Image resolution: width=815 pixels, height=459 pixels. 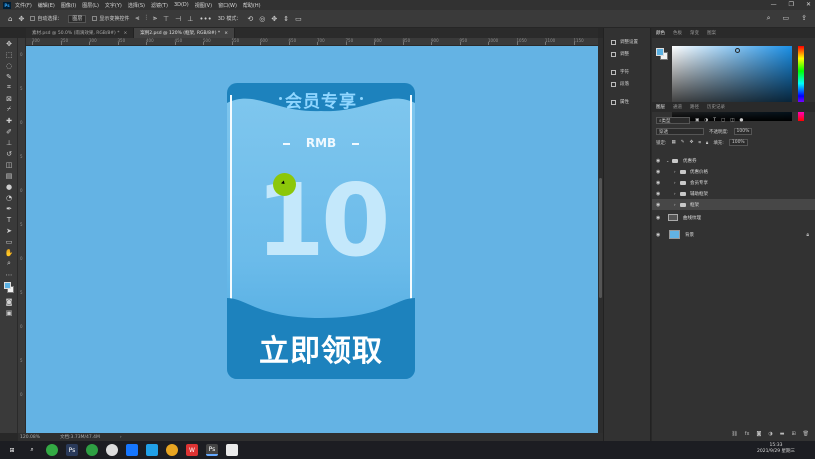 What do you see at coordinates (9, 109) in the screenshot?
I see `eyedropper-tool-icon: ⌿` at bounding box center [9, 109].